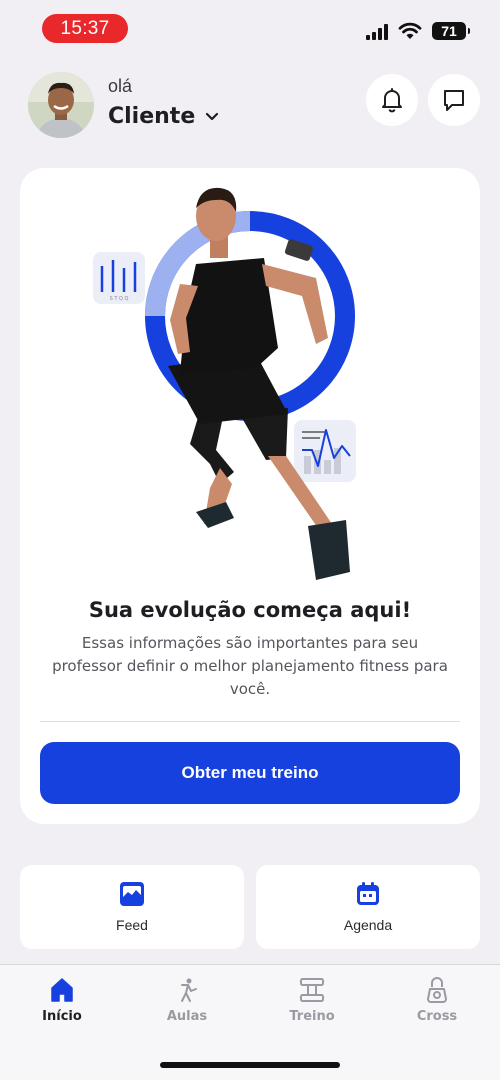  I want to click on nav-tab-treino: Treino, so click(312, 1000).